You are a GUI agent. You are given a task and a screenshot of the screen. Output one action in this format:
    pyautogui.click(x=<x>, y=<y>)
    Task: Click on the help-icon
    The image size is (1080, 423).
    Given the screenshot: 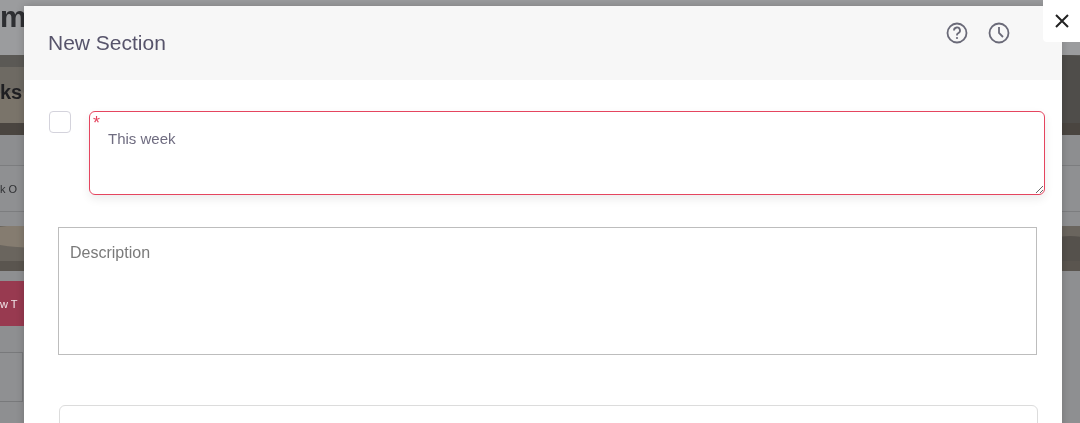 What is the action you would take?
    pyautogui.click(x=957, y=33)
    